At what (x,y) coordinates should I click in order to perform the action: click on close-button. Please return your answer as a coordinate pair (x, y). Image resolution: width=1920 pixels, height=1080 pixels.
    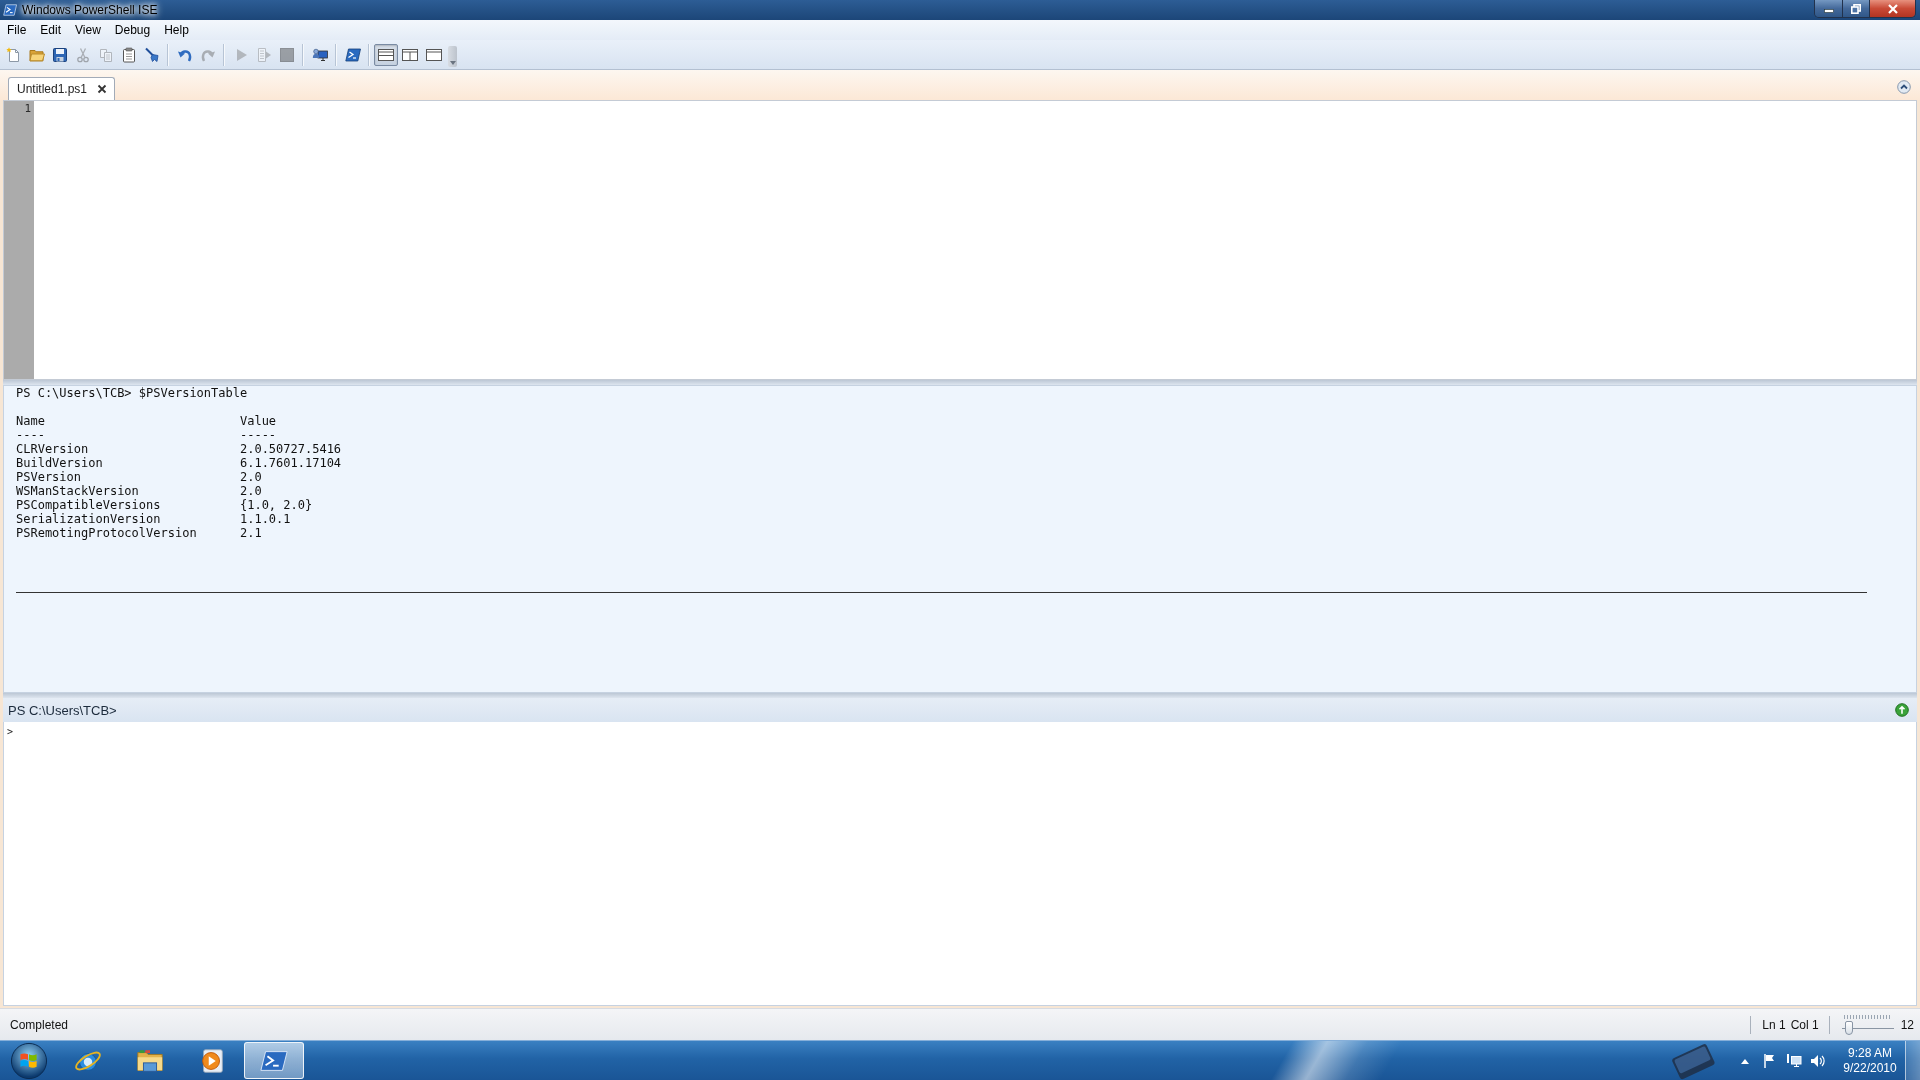
    Looking at the image, I should click on (1892, 8).